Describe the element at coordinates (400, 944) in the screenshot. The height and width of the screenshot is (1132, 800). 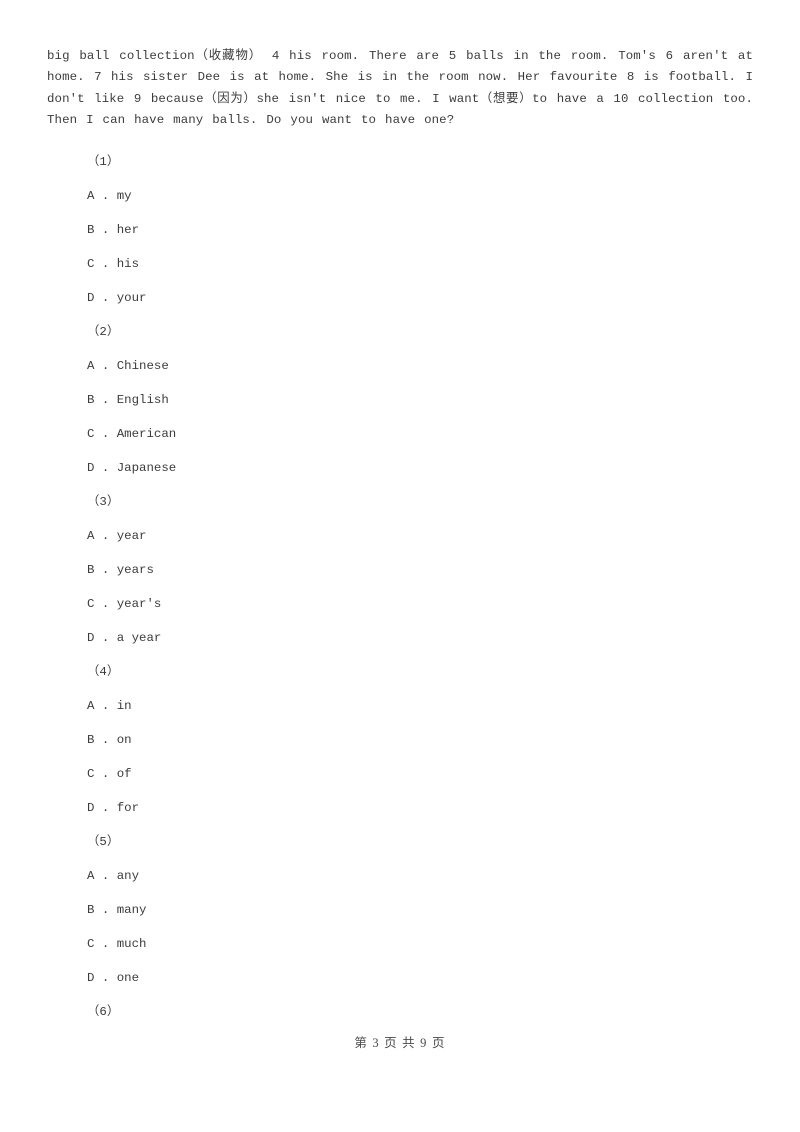
I see `question-option: C . much` at that location.